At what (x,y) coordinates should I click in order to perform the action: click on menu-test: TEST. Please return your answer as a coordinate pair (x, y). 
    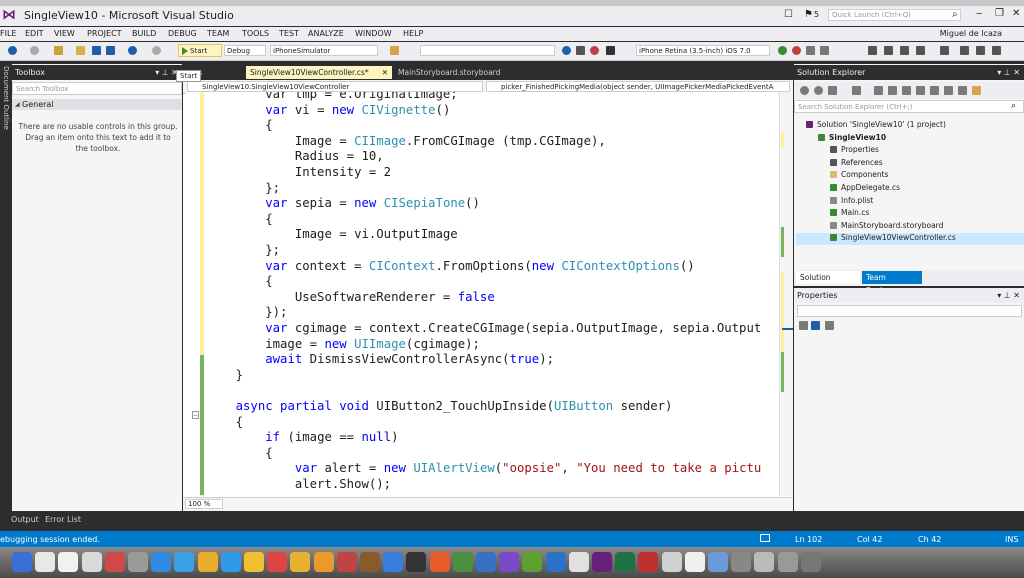
    Looking at the image, I should click on (289, 33).